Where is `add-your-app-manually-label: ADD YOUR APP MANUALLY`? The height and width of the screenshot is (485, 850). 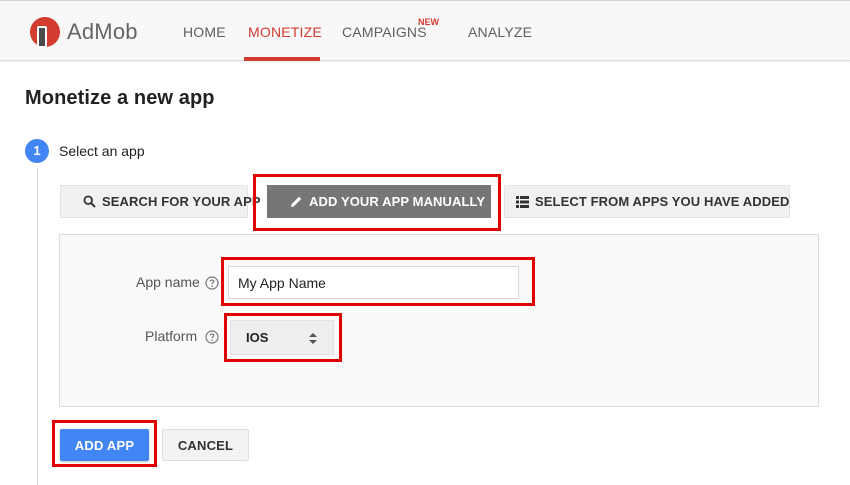
add-your-app-manually-label: ADD YOUR APP MANUALLY is located at coordinates (397, 201).